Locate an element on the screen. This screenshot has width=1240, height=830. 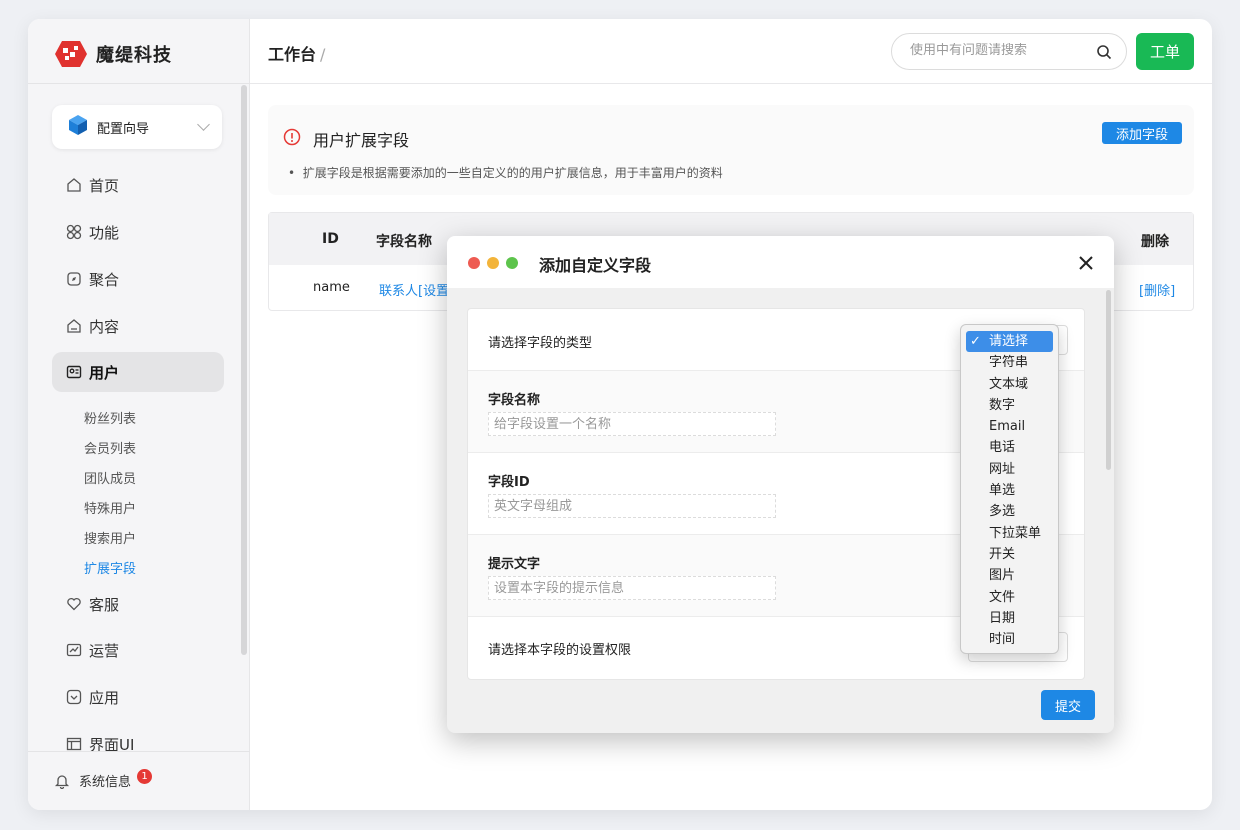
window-close-dot is located at coordinates (474, 263).